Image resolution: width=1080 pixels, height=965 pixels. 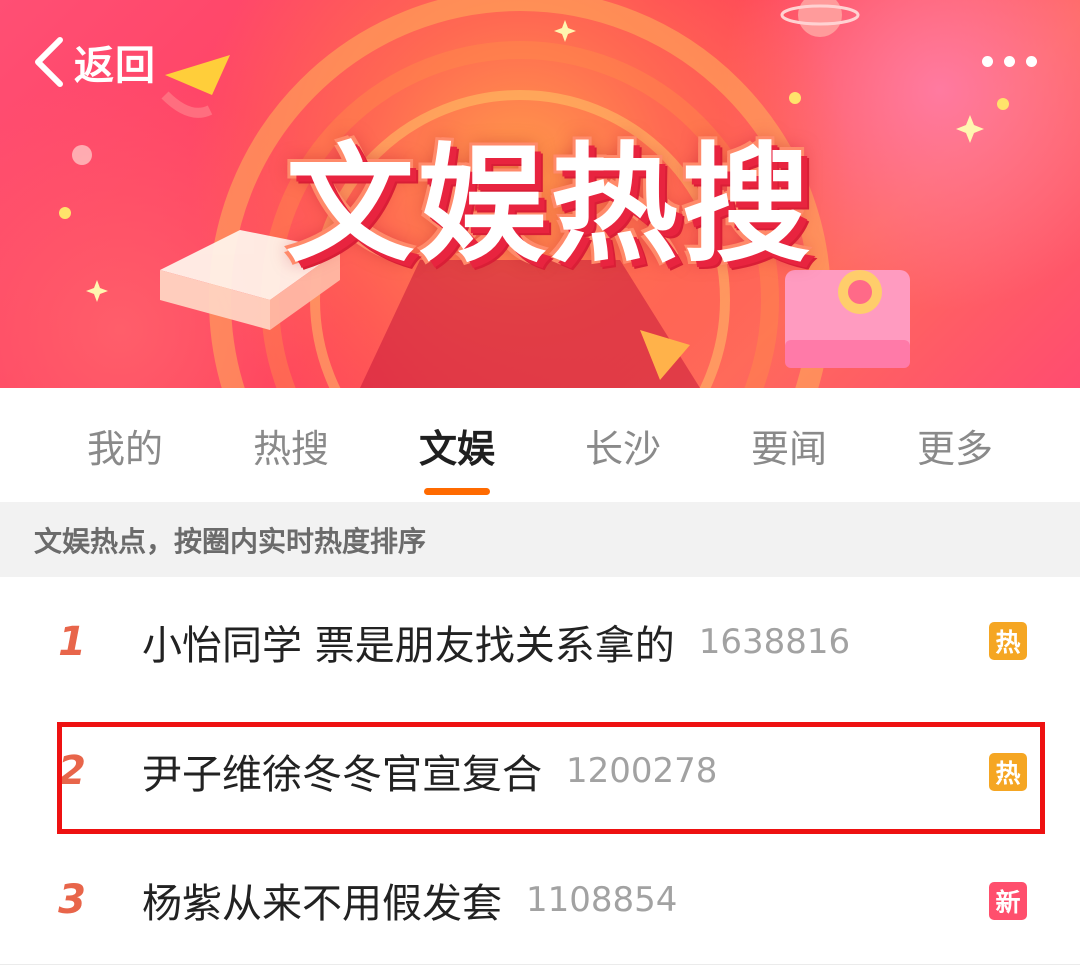 I want to click on back-button: 返回, so click(x=92, y=62).